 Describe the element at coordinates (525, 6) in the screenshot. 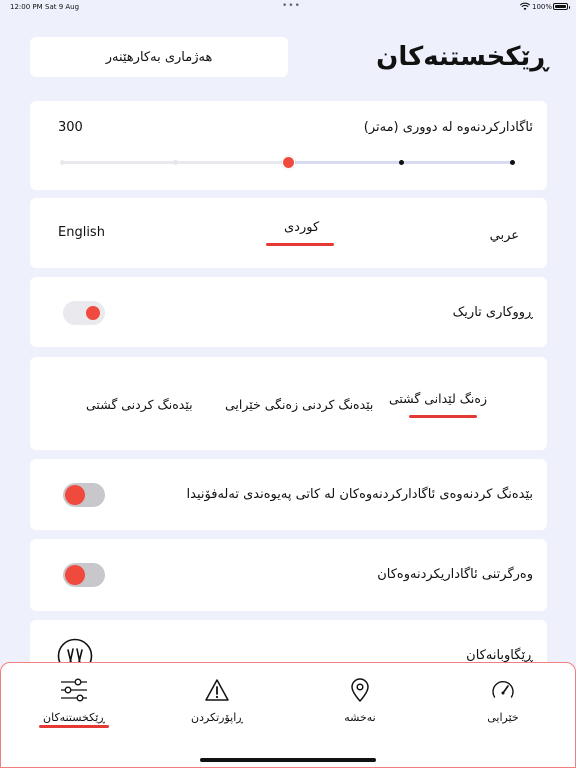

I see `wifi-icon` at that location.